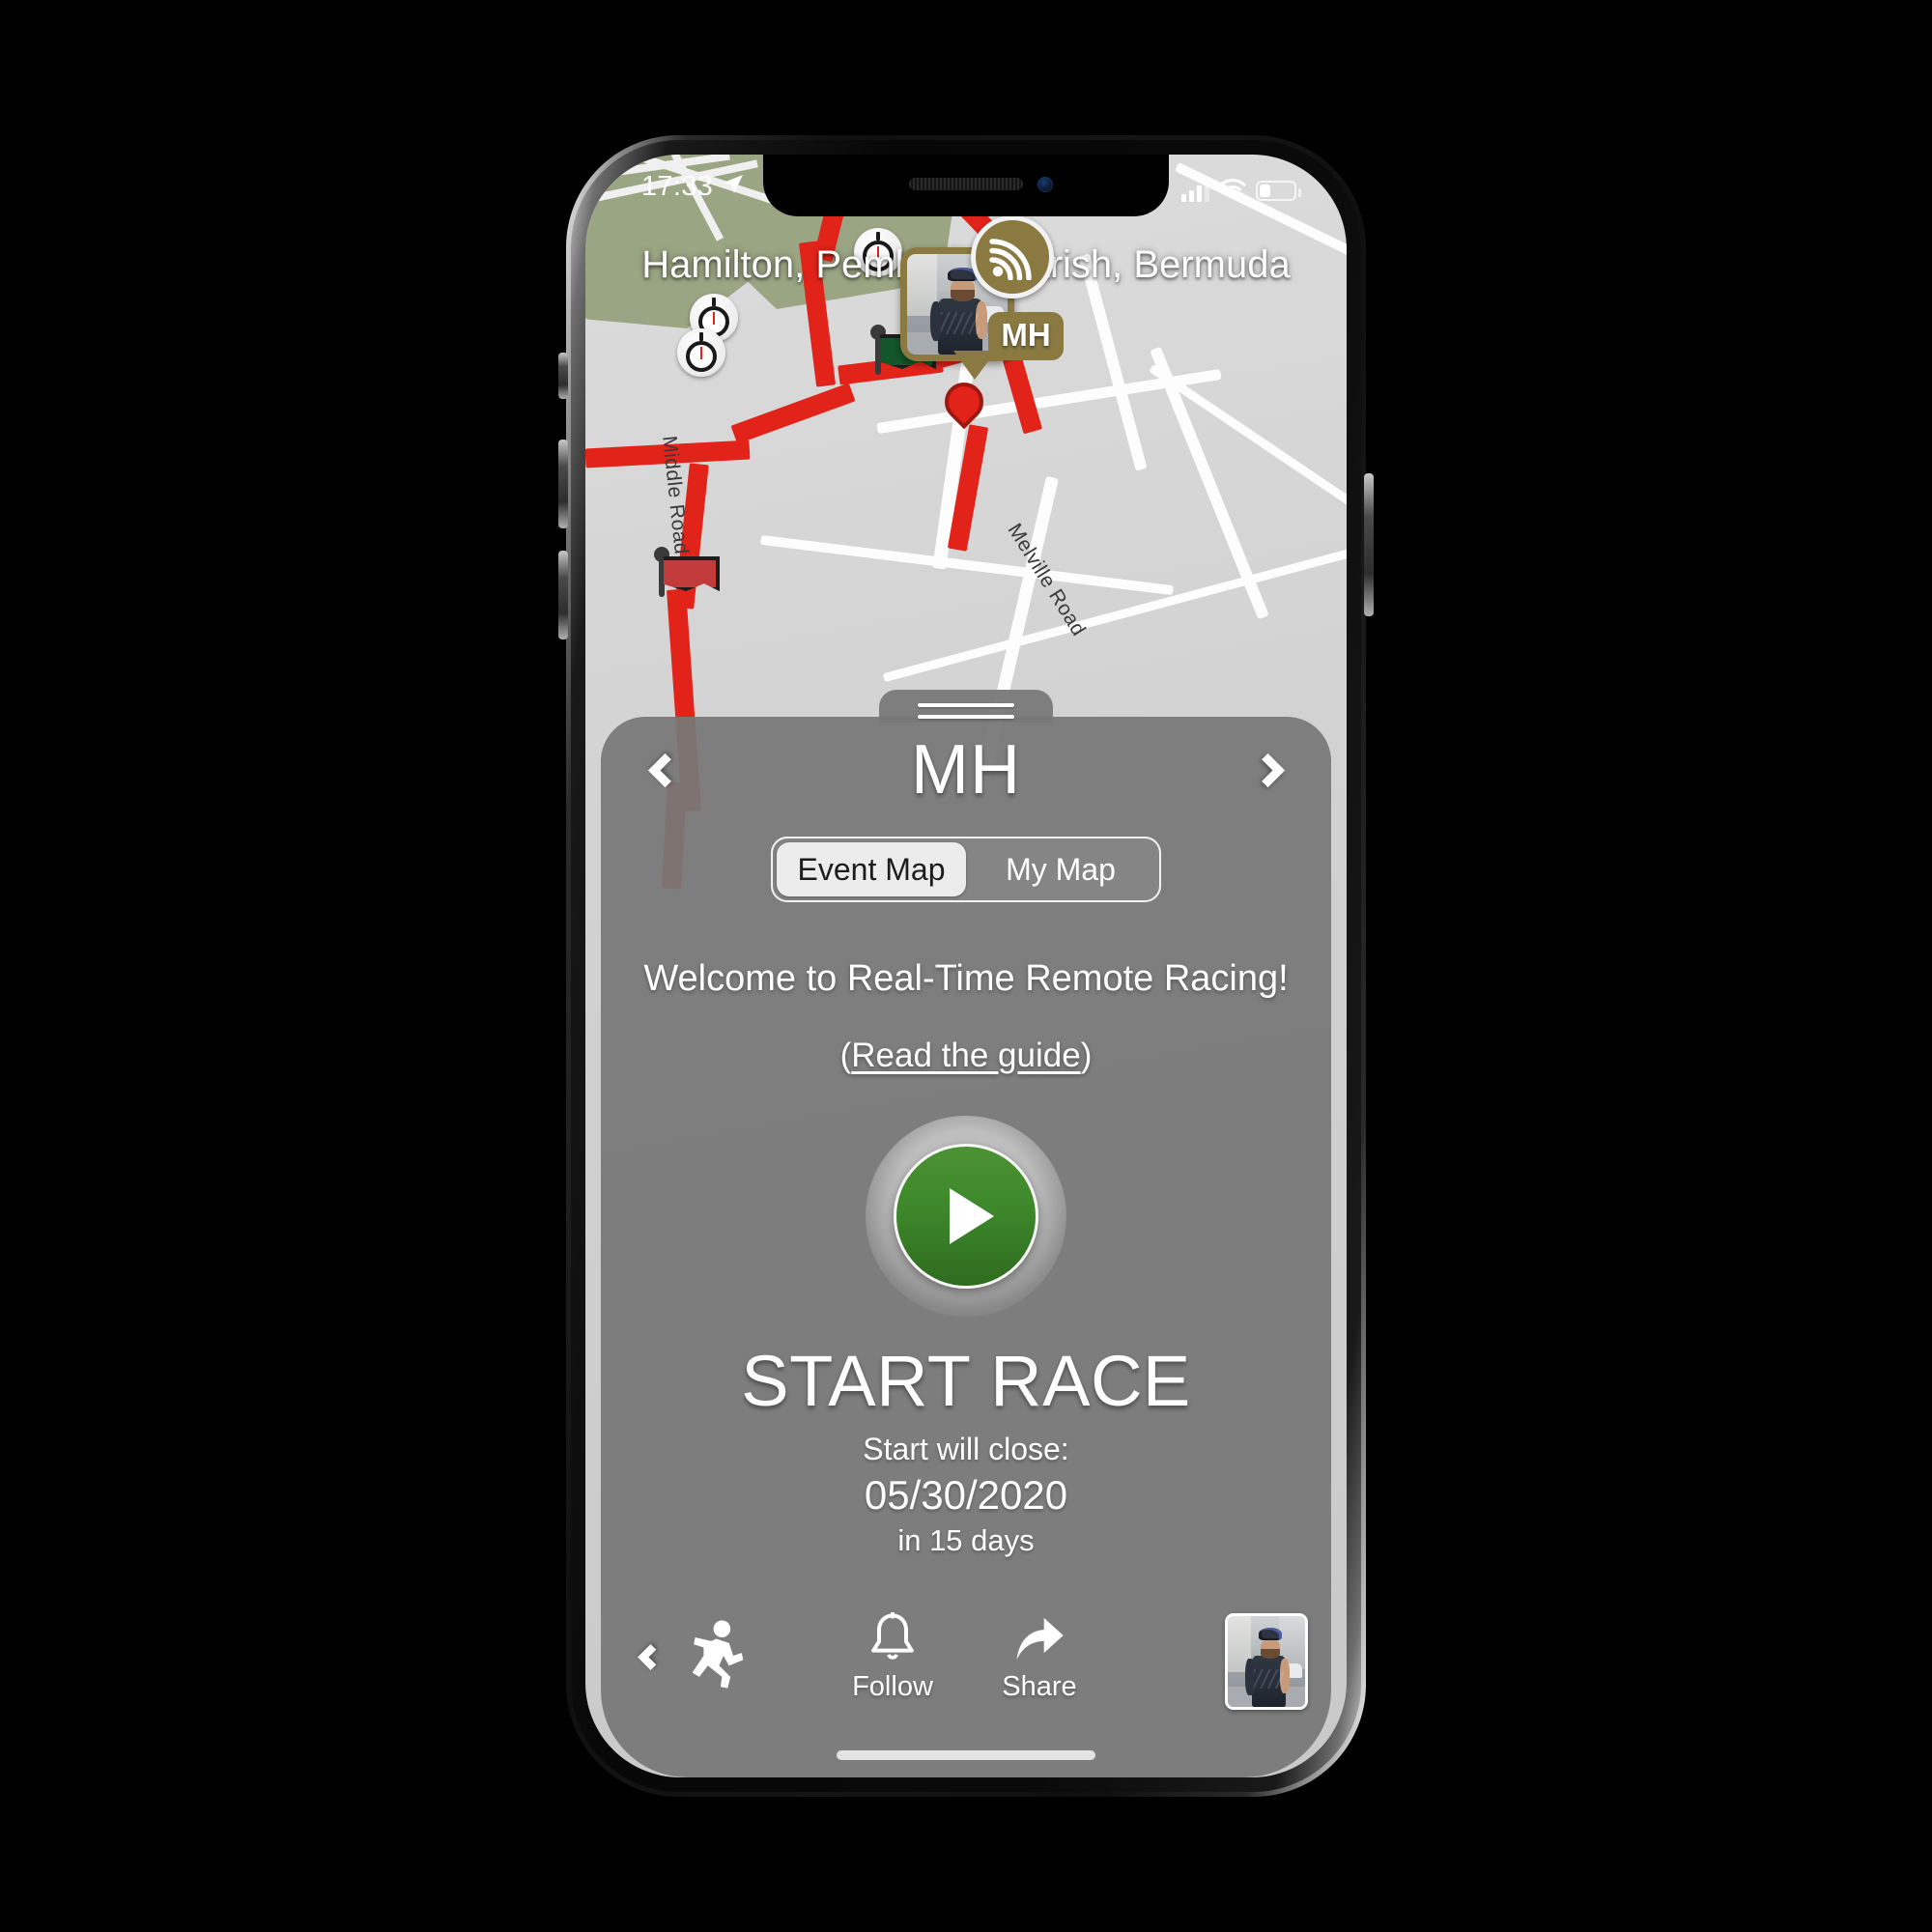 The image size is (1932, 1932). What do you see at coordinates (892, 1686) in the screenshot?
I see `follow-label: Follow` at bounding box center [892, 1686].